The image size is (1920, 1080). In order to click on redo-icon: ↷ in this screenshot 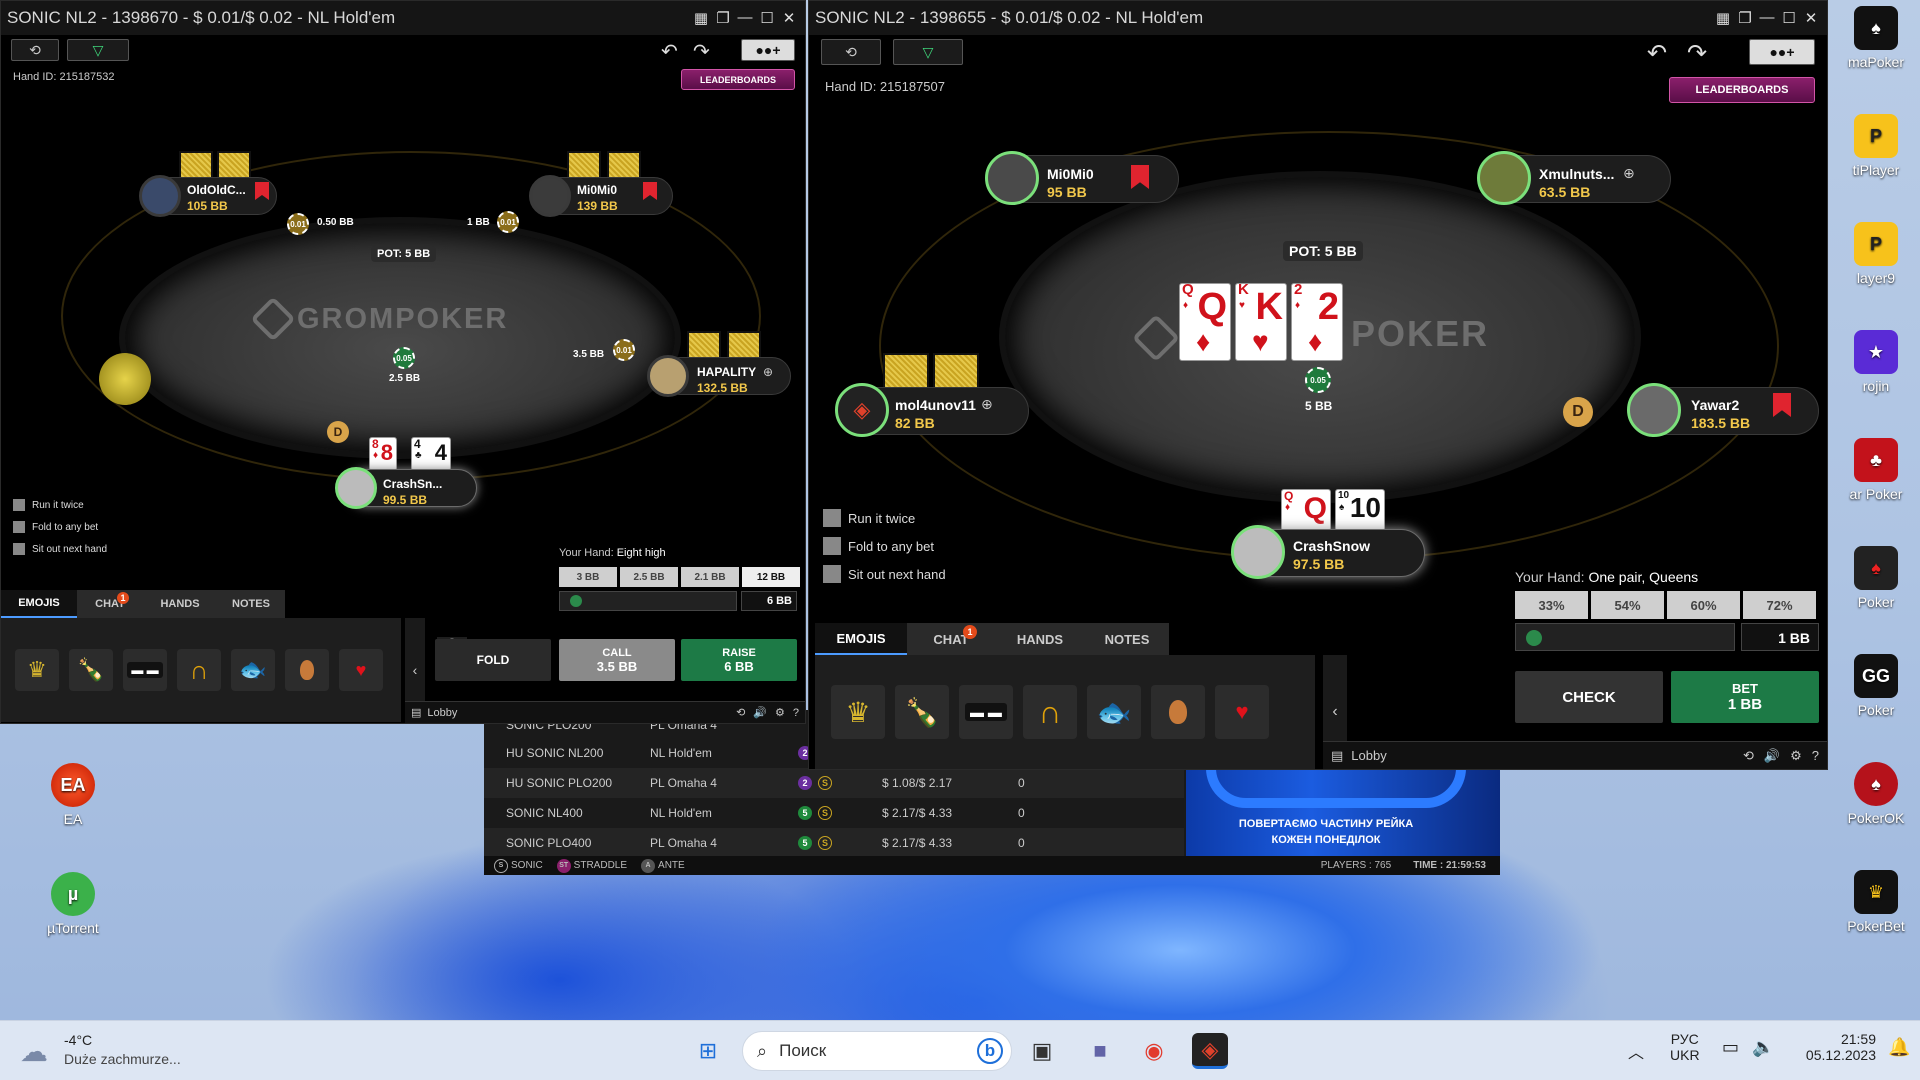, I will do `click(1697, 53)`.